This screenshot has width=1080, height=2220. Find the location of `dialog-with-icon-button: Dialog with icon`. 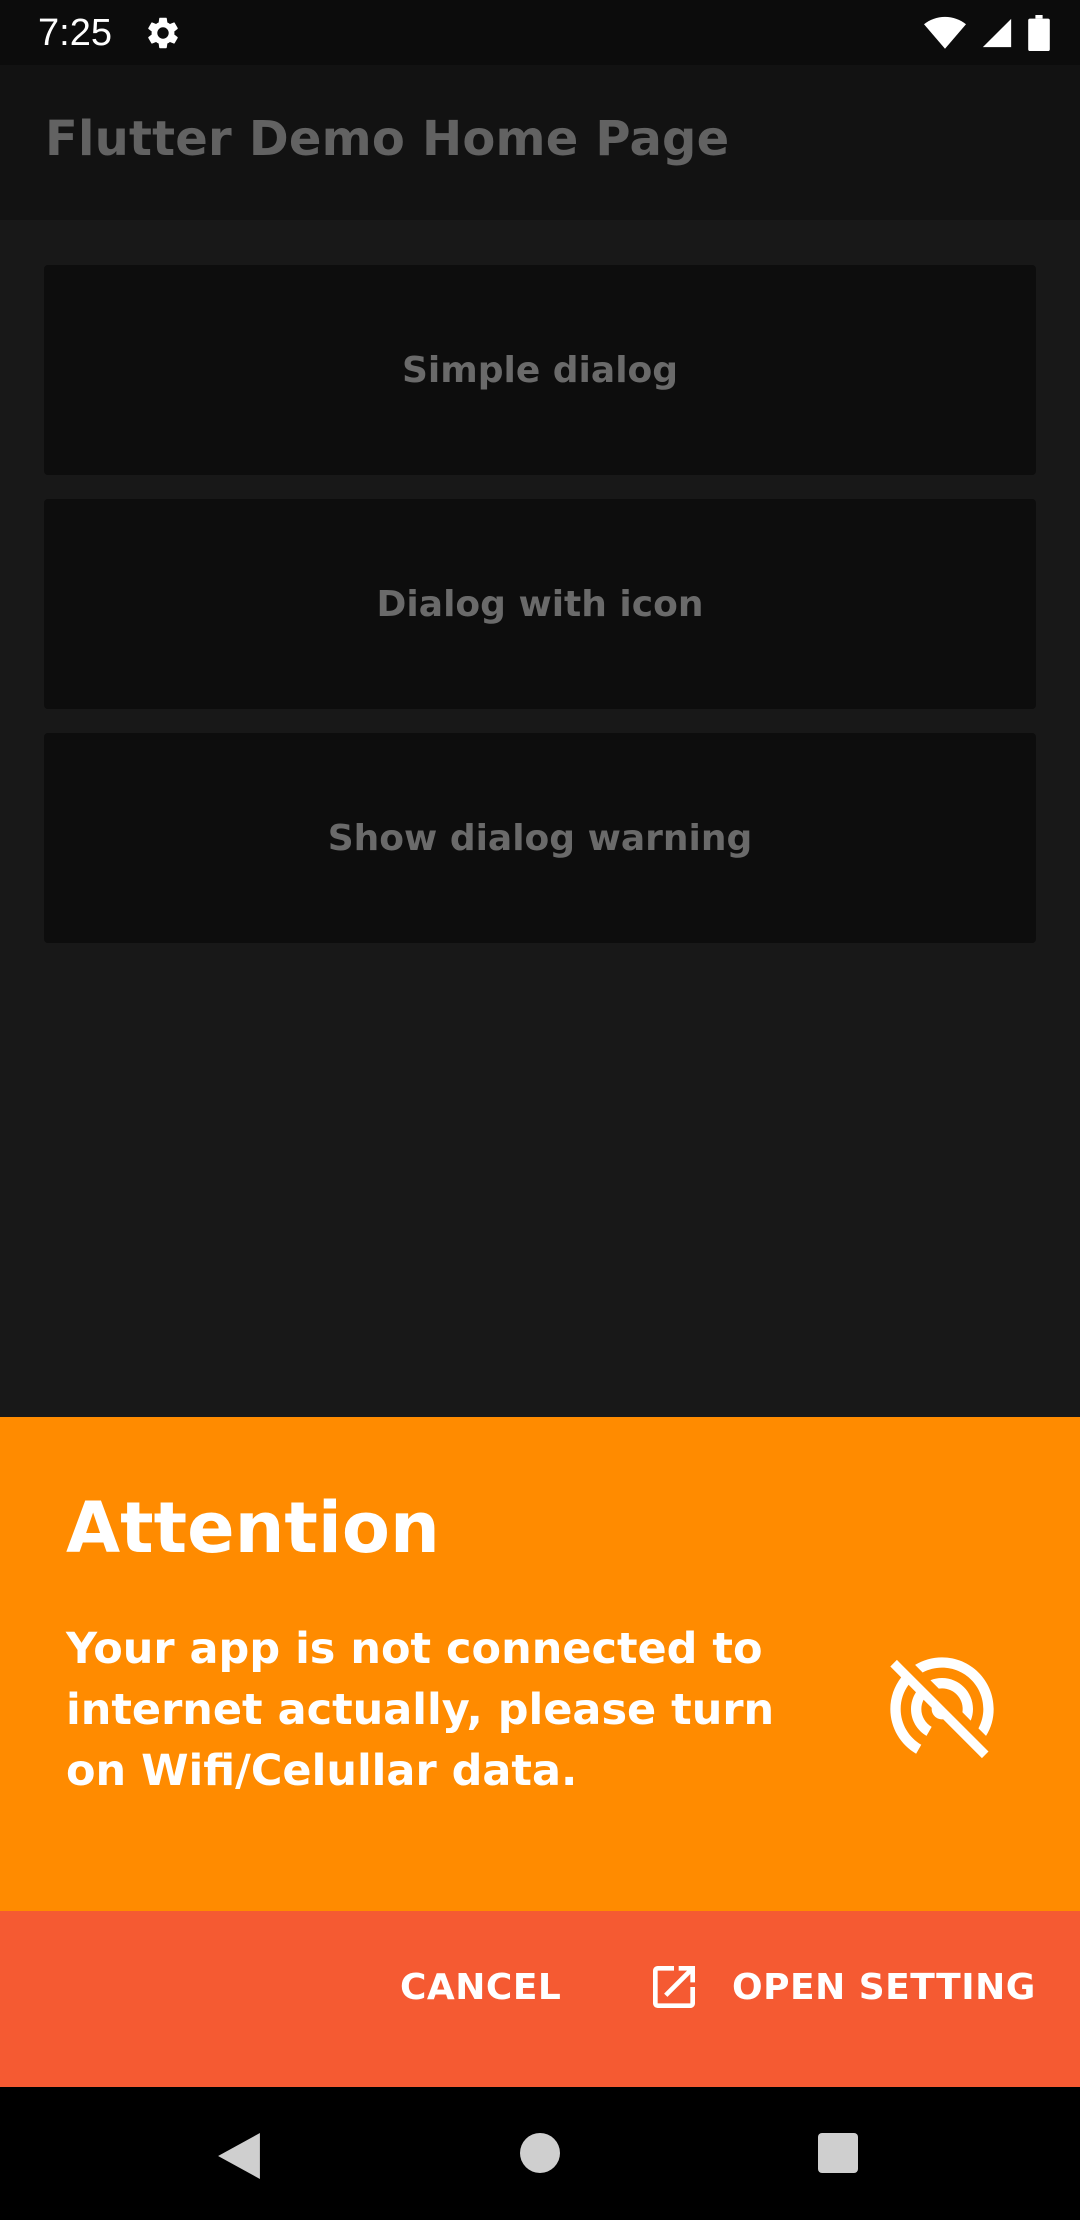

dialog-with-icon-button: Dialog with icon is located at coordinates (540, 604).